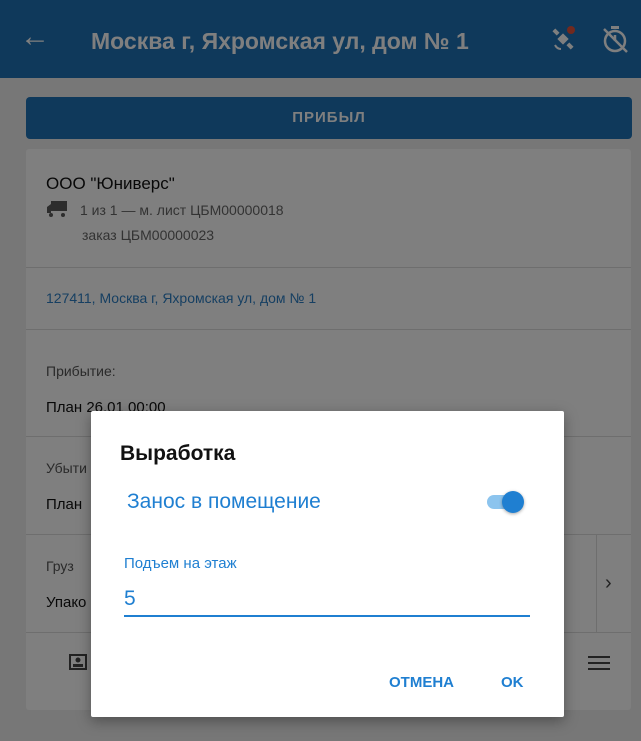 This screenshot has width=641, height=741. What do you see at coordinates (180, 563) in the screenshot?
I see `floor-lift-label: Подъем на этаж` at bounding box center [180, 563].